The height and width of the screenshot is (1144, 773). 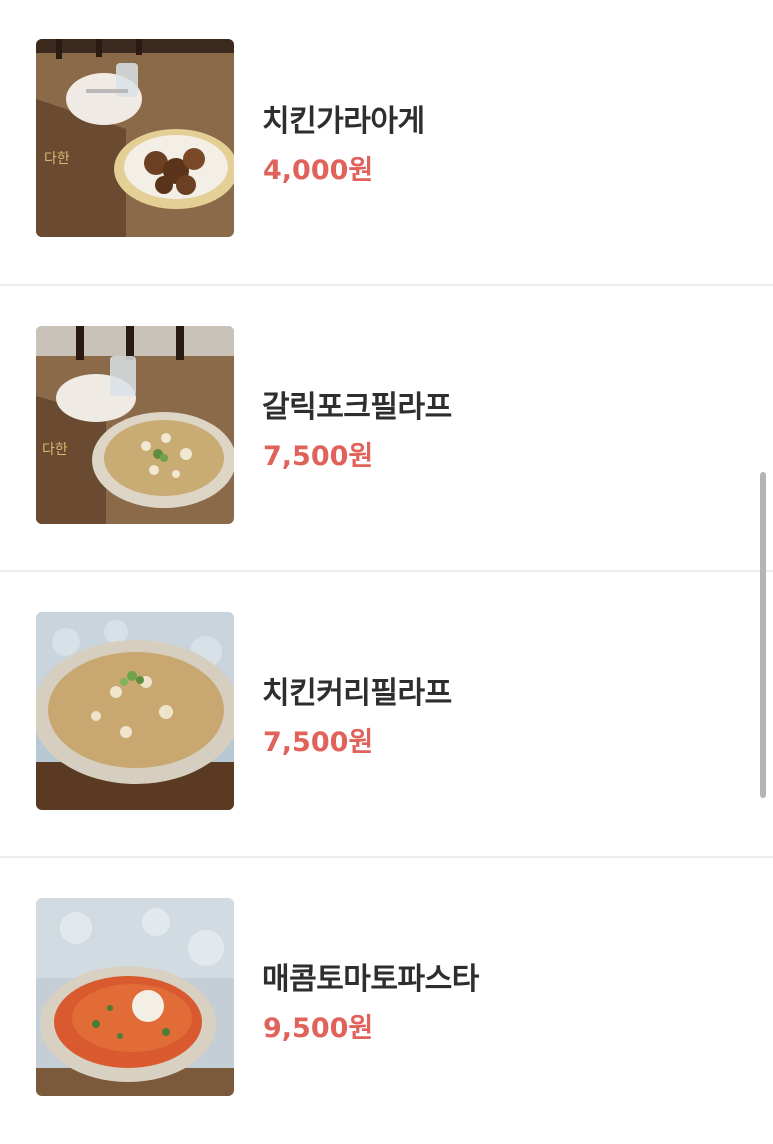 What do you see at coordinates (343, 121) in the screenshot?
I see `menu-item-name: 치킨가라아게` at bounding box center [343, 121].